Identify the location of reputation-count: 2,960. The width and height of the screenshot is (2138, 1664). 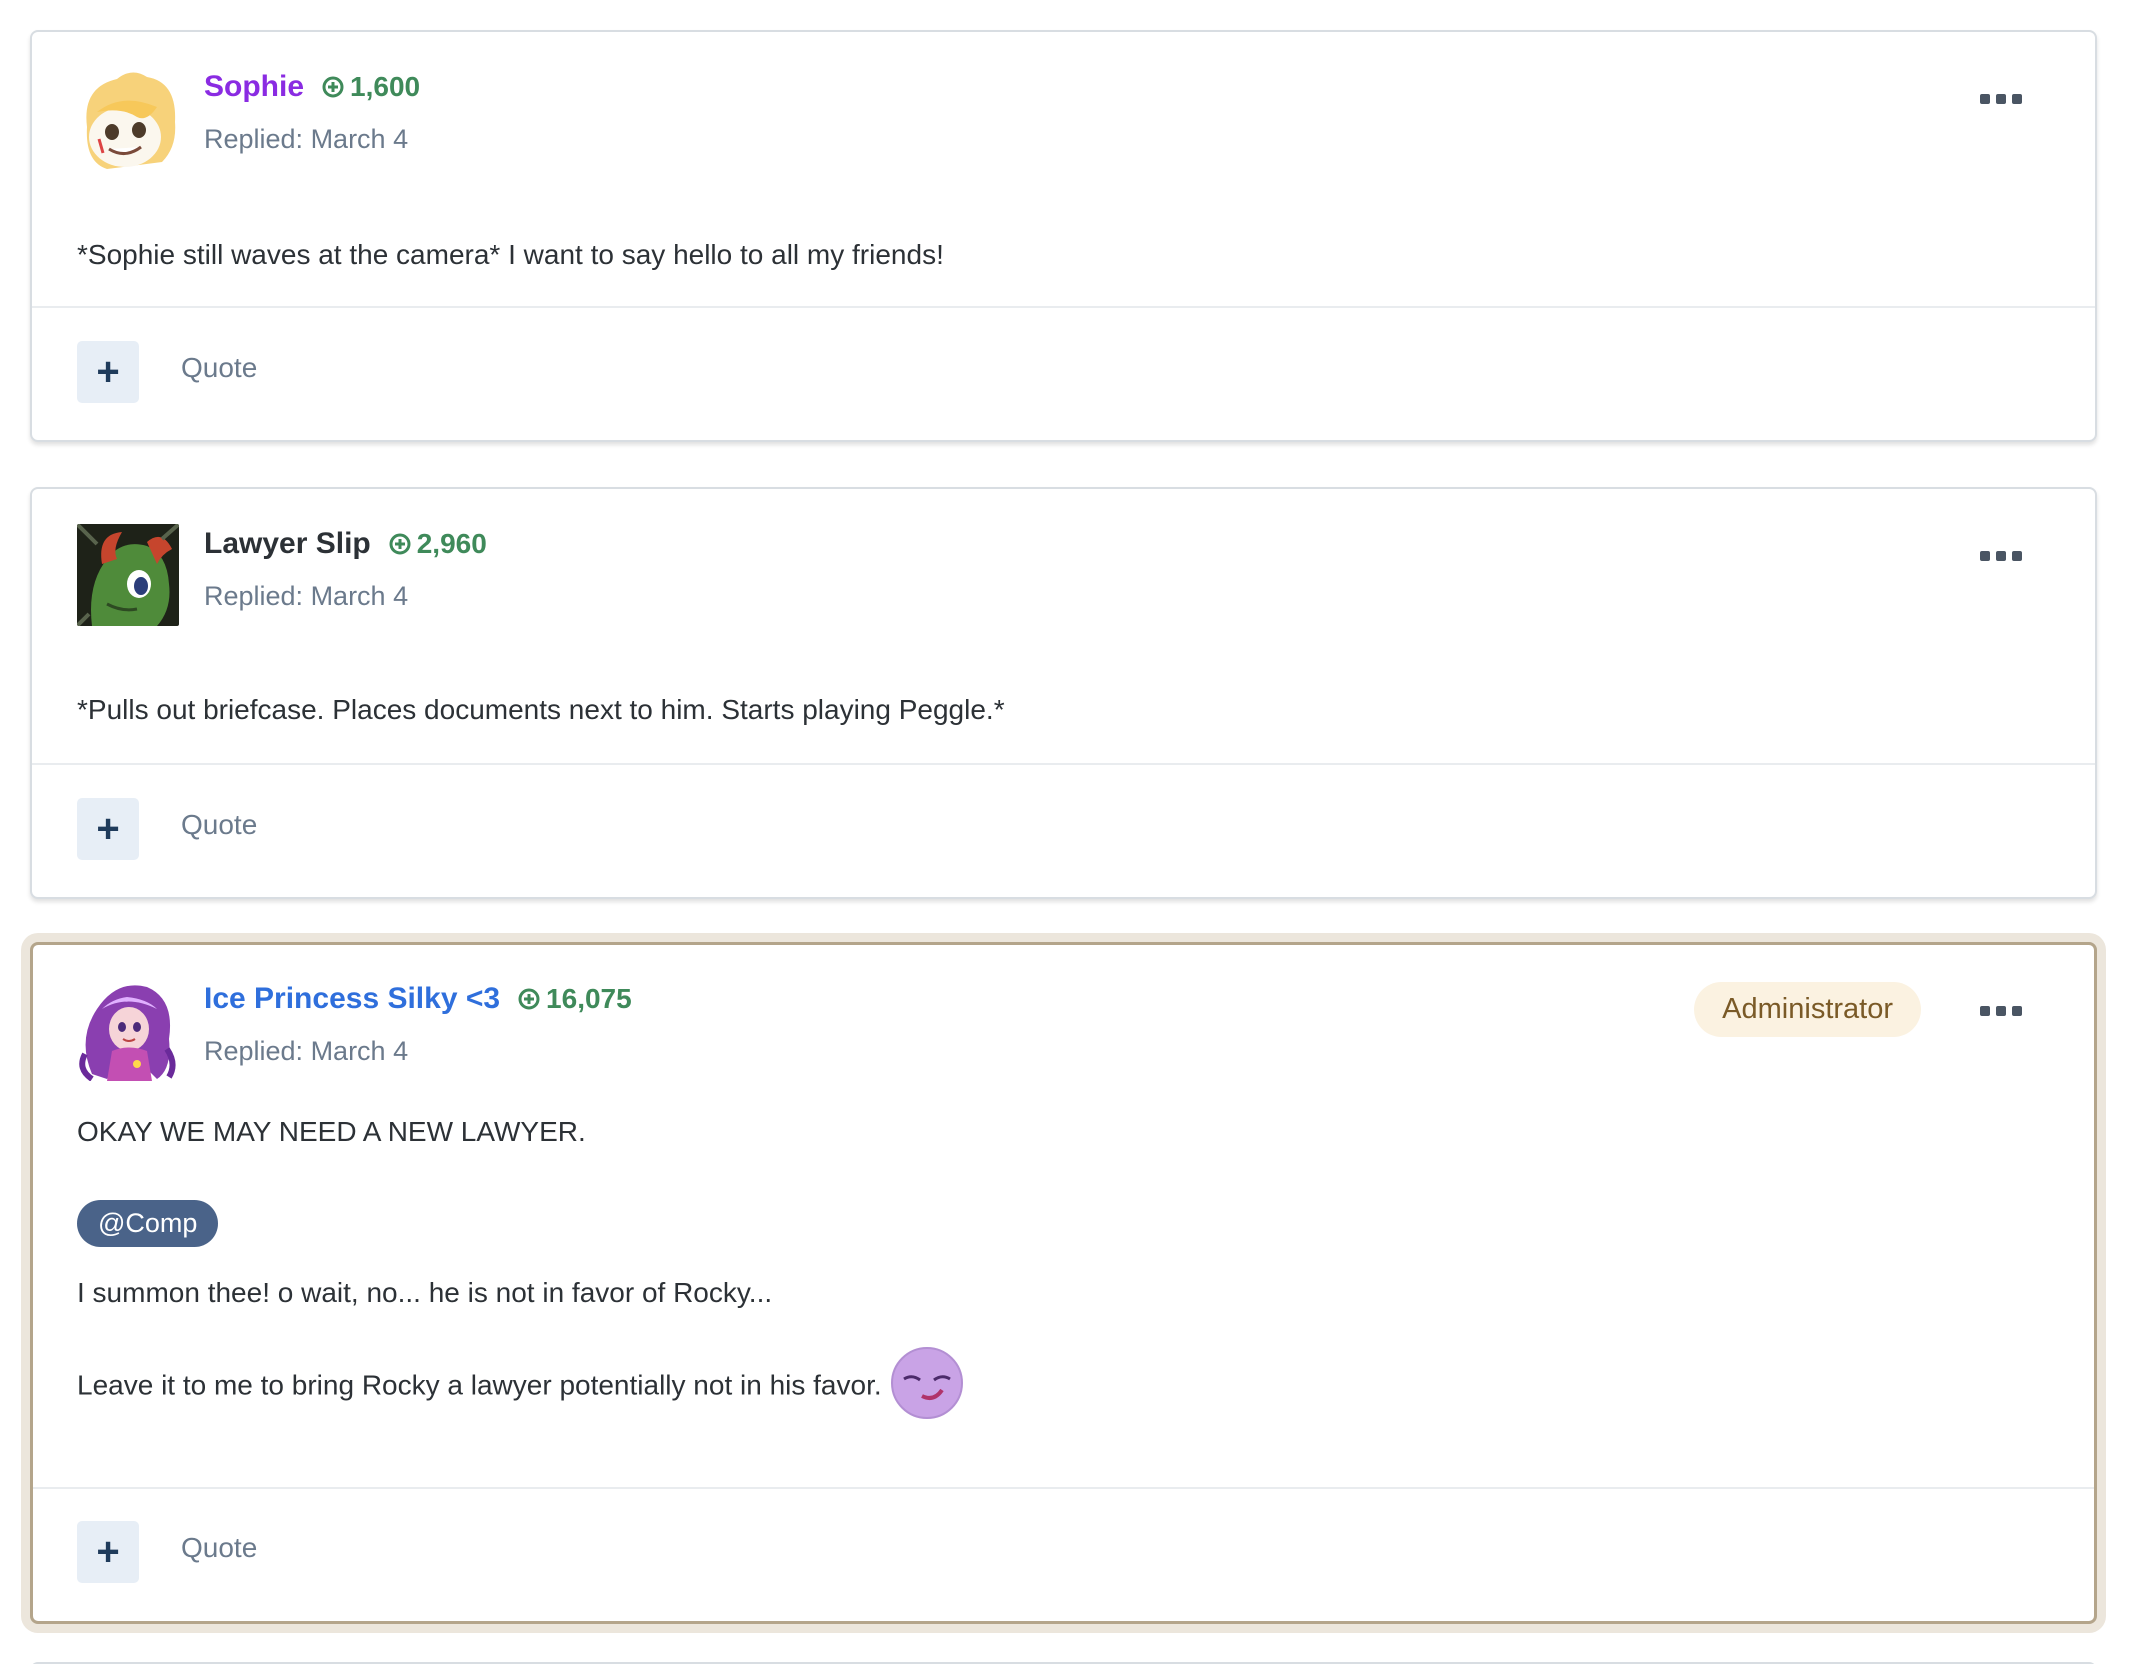
(451, 543).